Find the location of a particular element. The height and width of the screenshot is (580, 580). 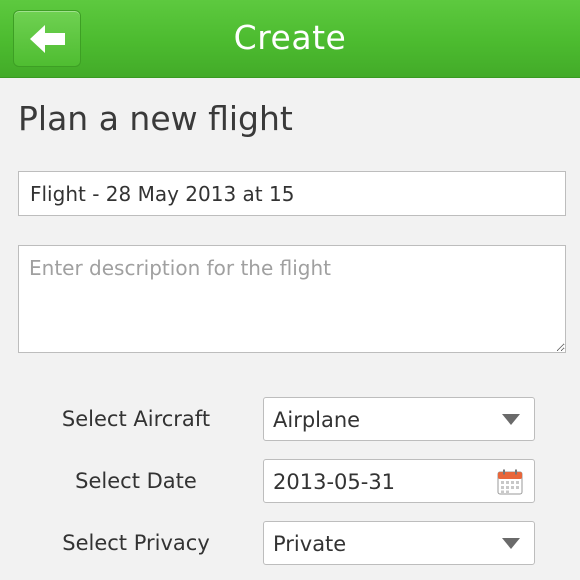

aircraft-select: Airplane is located at coordinates (399, 419).